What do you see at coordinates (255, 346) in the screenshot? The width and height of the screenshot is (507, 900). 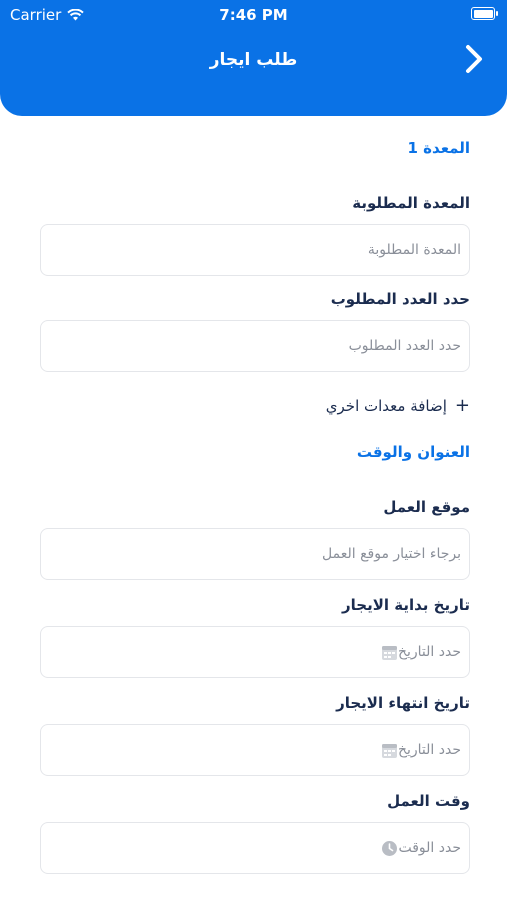 I see `count-field: حدد العدد المطلوب` at bounding box center [255, 346].